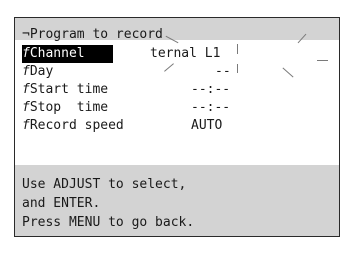  I want to click on channel-label: Channel, so click(57, 53).